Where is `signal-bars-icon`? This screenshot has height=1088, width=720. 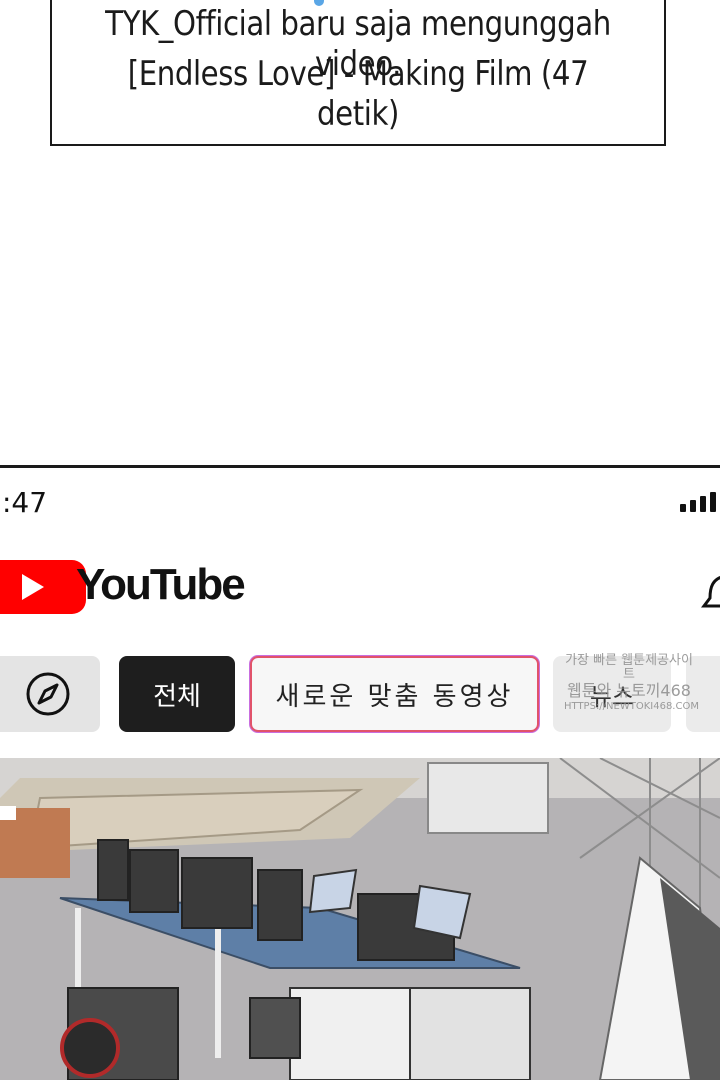 signal-bars-icon is located at coordinates (698, 502).